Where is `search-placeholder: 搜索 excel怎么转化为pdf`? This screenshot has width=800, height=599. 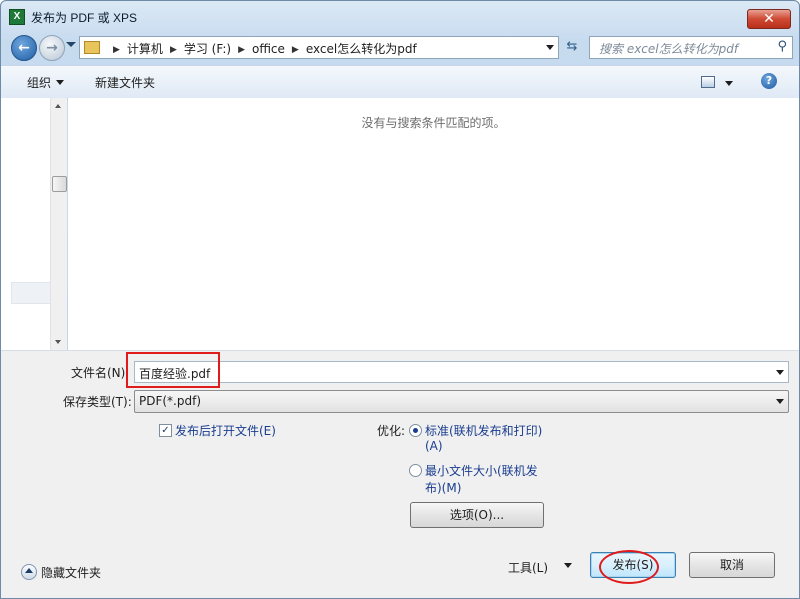
search-placeholder: 搜索 excel怎么转化为pdf is located at coordinates (669, 49).